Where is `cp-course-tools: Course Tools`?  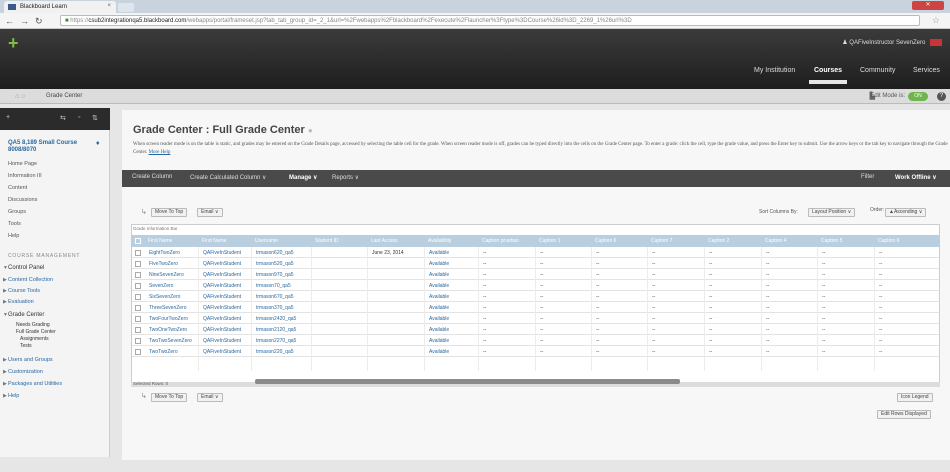
cp-course-tools: Course Tools is located at coordinates (24, 291).